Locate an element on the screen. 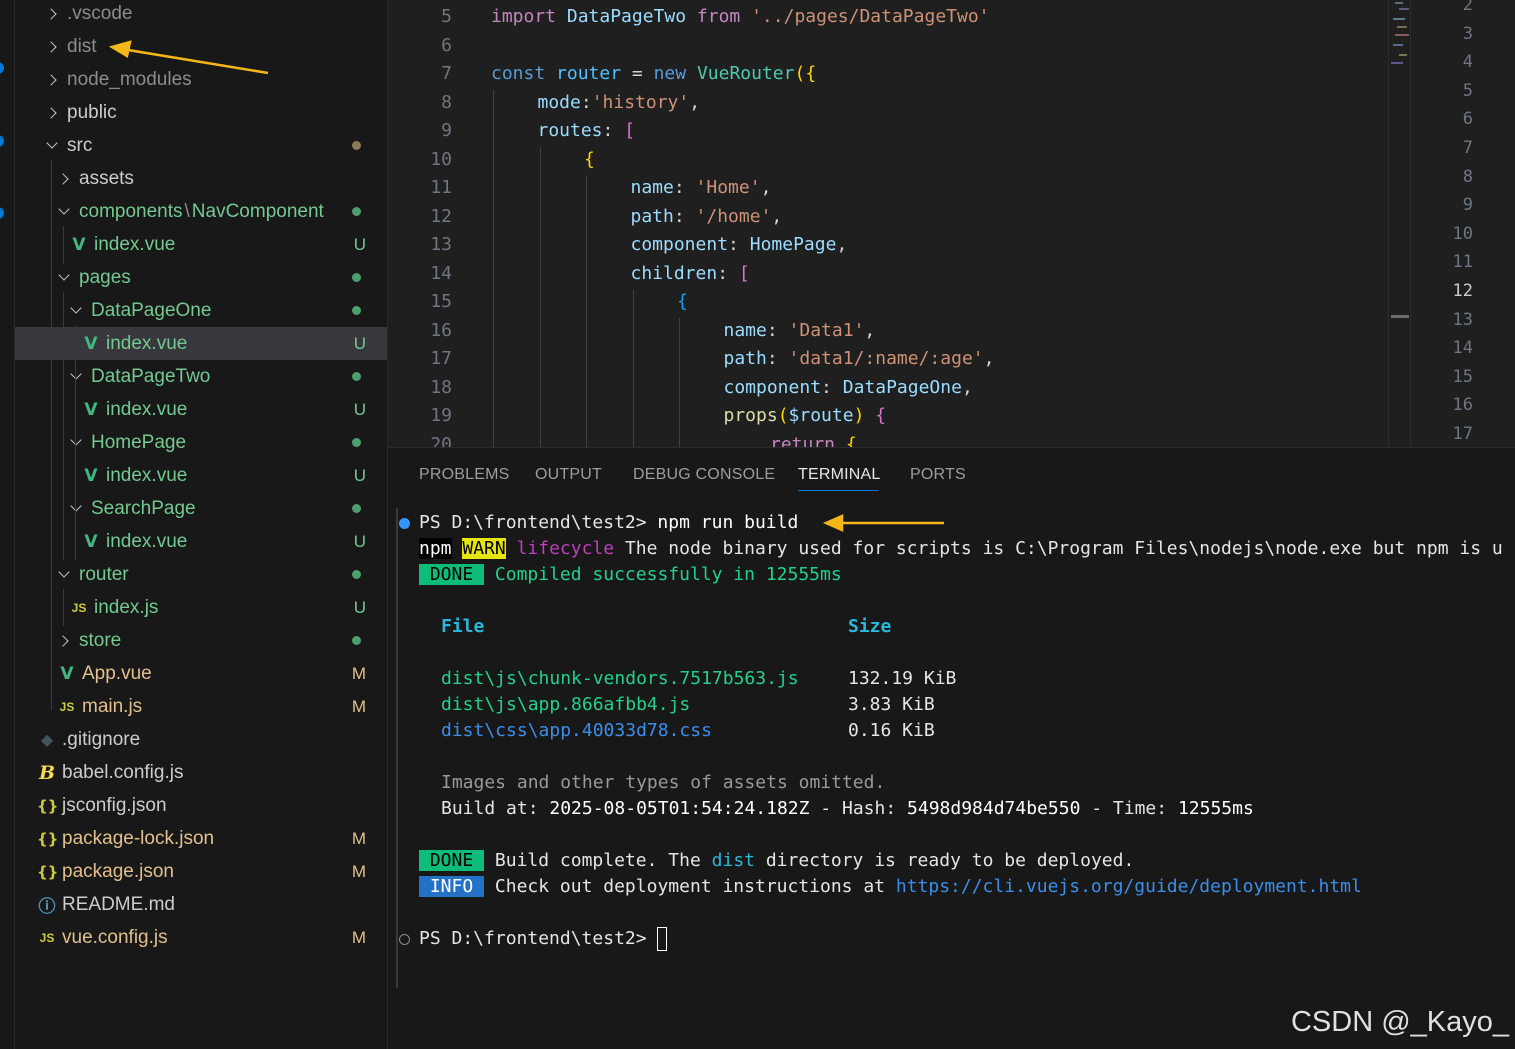 This screenshot has height=1049, width=1515. explorer-item-label: README.md is located at coordinates (118, 905).